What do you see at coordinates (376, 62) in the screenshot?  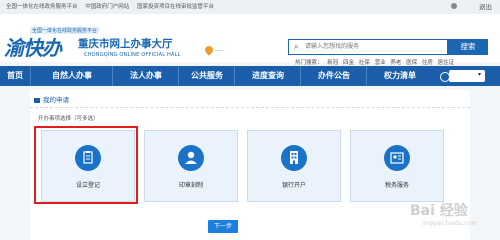 I see `hot-search: 热门搜索： 新冠 四金 社保 营业 养老 医保 住房 居住证` at bounding box center [376, 62].